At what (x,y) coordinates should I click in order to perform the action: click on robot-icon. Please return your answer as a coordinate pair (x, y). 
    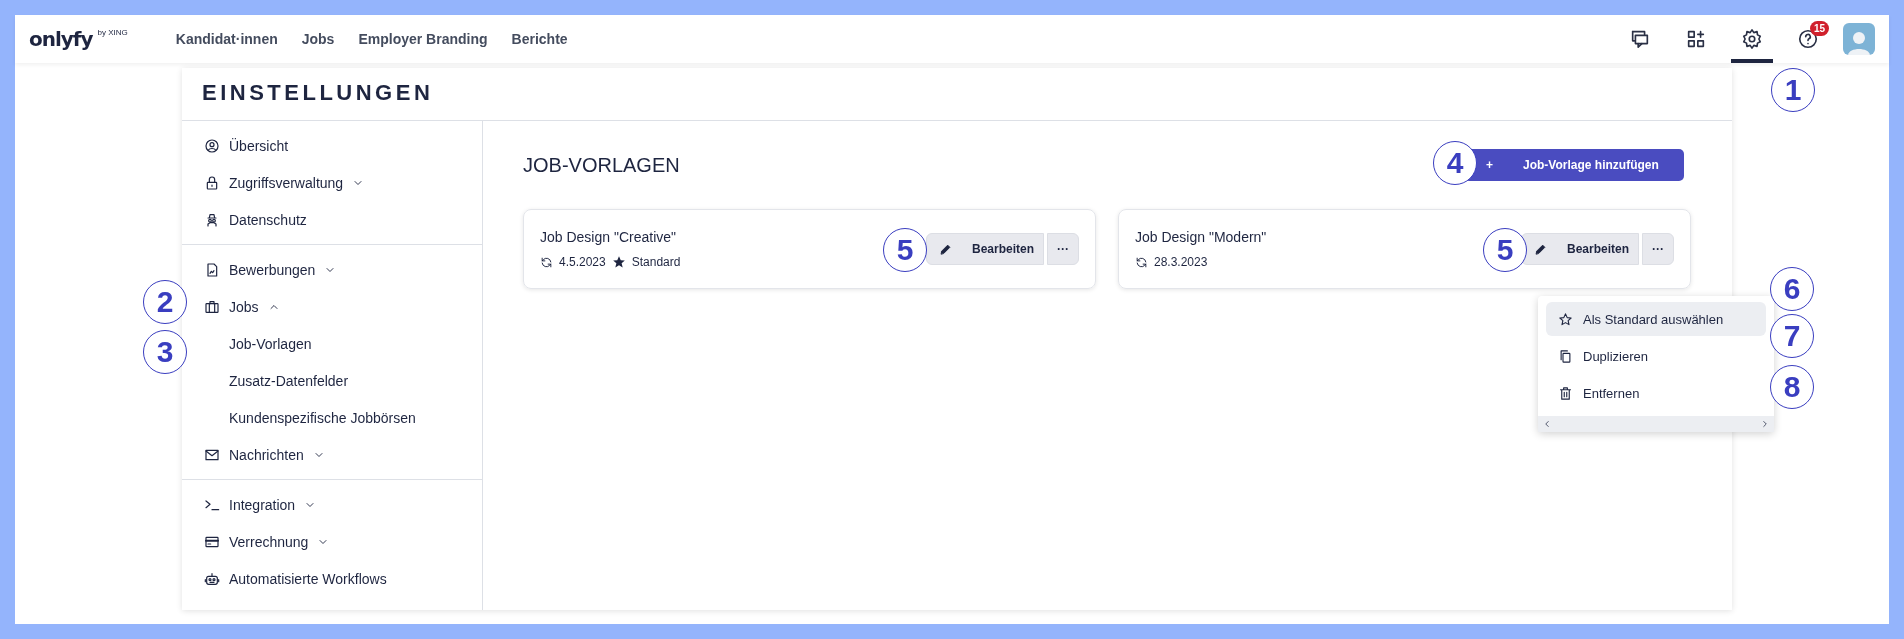
    Looking at the image, I should click on (212, 578).